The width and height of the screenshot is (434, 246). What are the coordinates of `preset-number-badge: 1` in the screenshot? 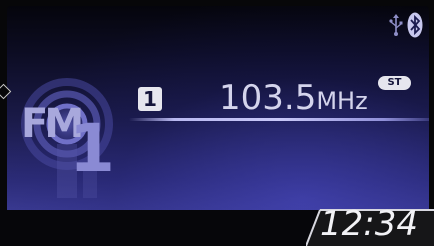 It's located at (150, 99).